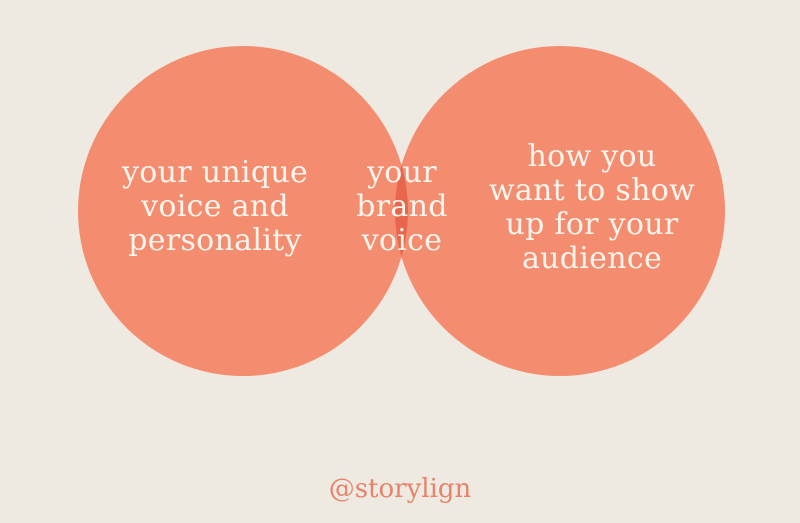 The height and width of the screenshot is (523, 800). I want to click on intersection-label: your brand voice, so click(402, 207).